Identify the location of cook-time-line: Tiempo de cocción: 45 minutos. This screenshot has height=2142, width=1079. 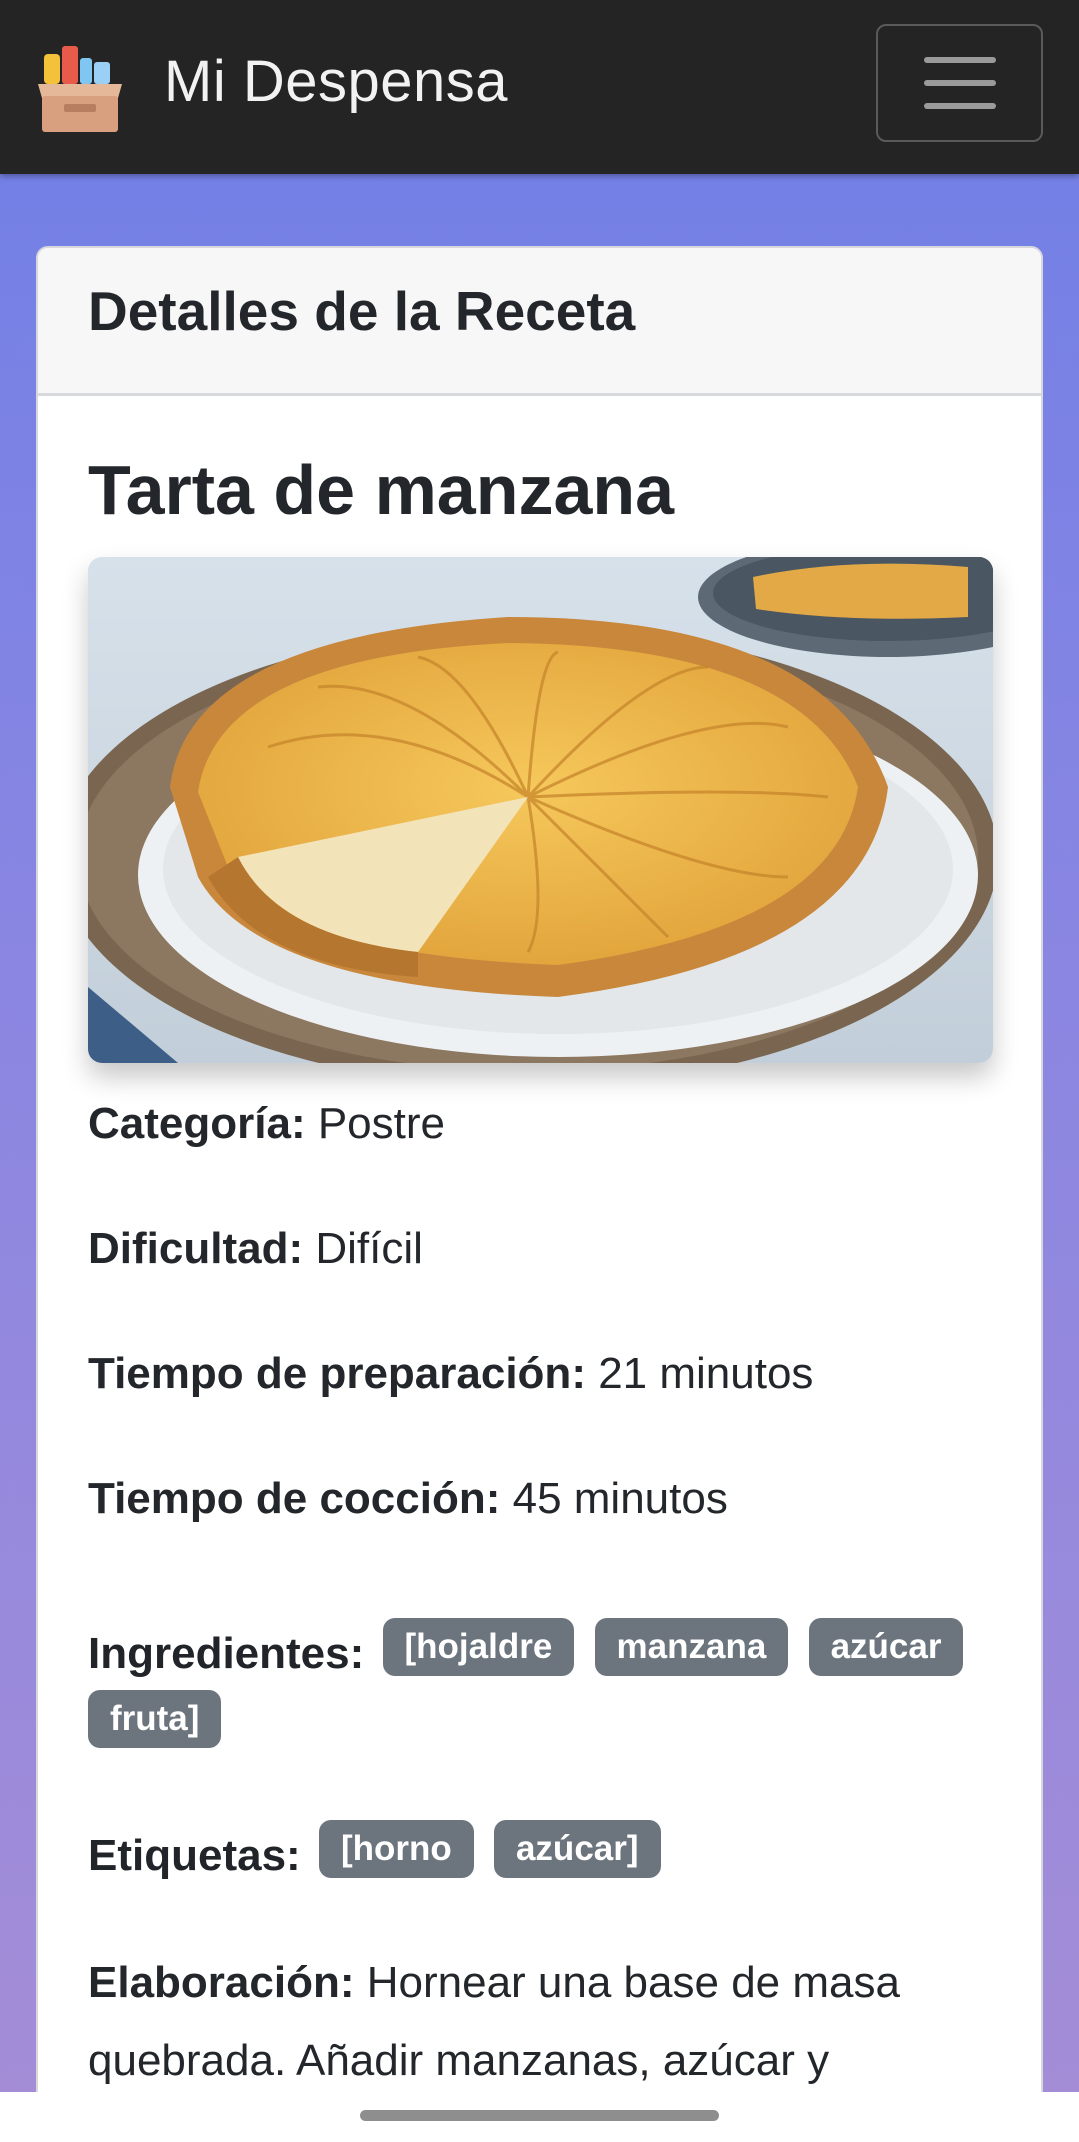
(408, 1499).